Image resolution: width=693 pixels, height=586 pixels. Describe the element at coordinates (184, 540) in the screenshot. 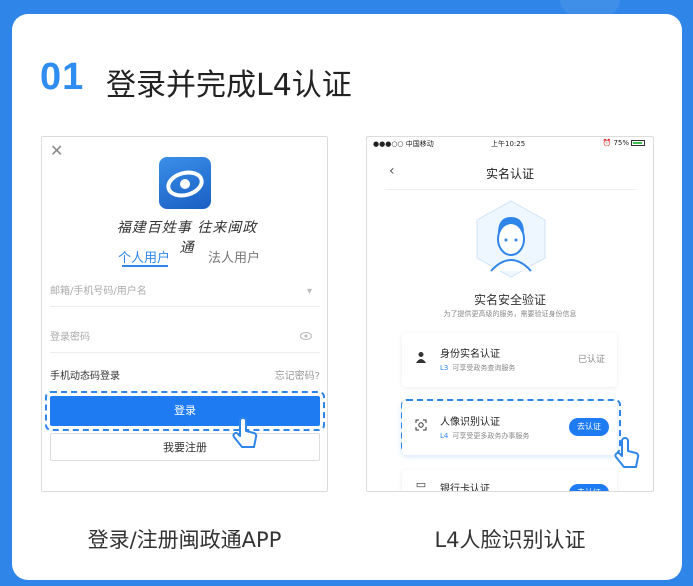

I see `left-caption: 登录/注册闽政通APP` at that location.